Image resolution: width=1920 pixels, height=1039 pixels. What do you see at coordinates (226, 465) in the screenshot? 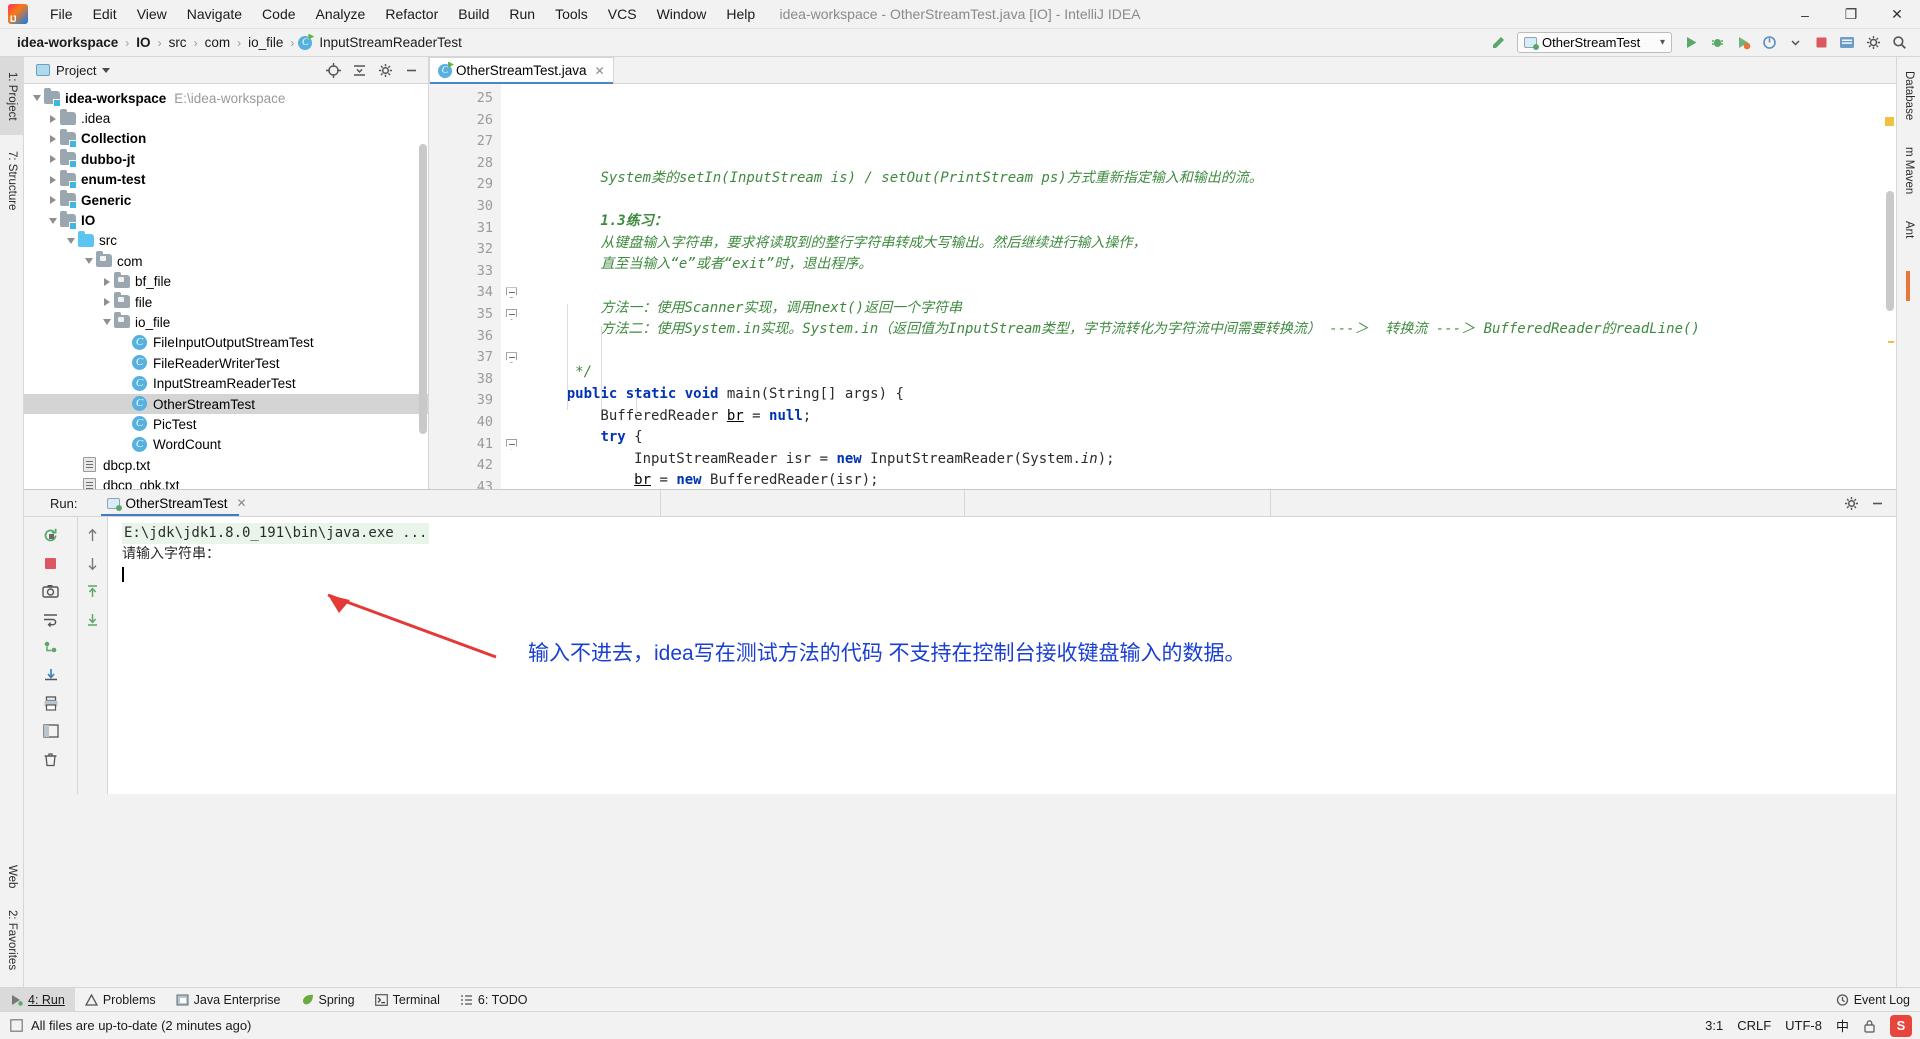
I see `tree-item-dbcp-txt: dbcp.txt` at bounding box center [226, 465].